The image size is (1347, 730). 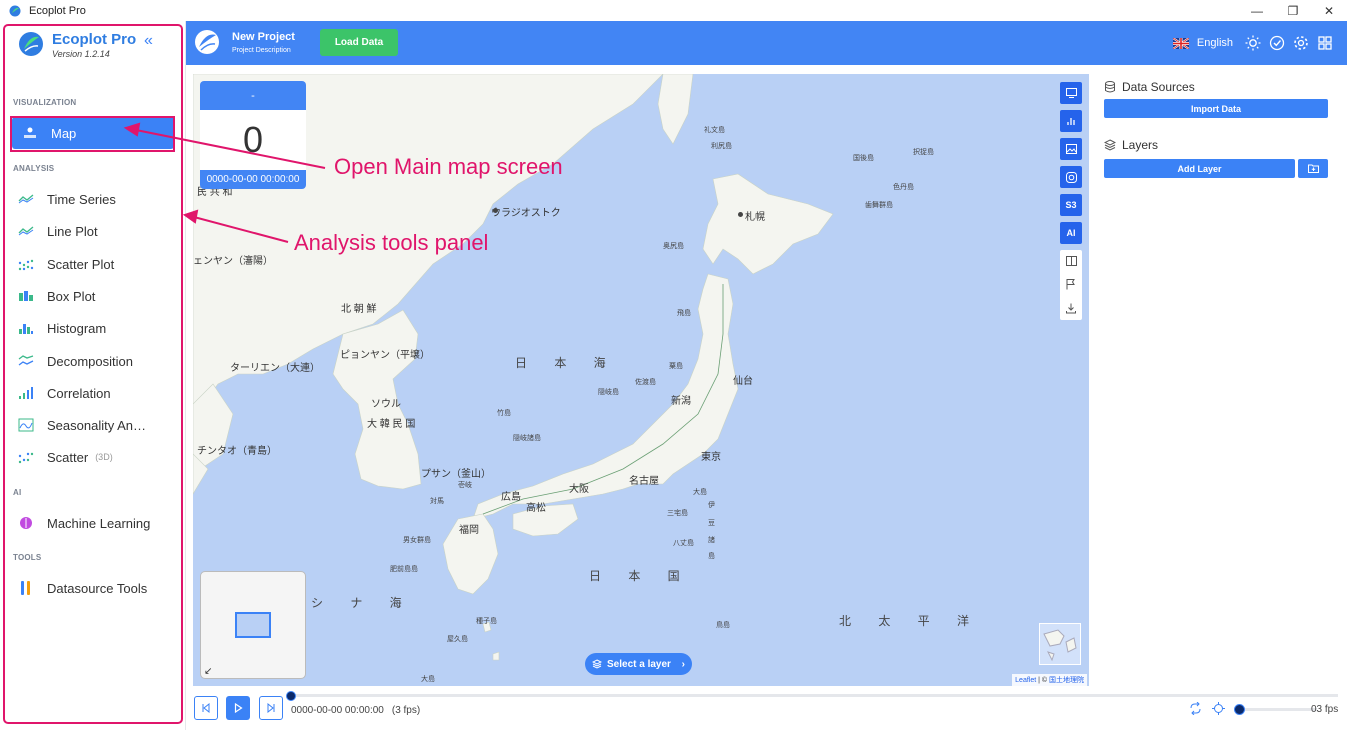 I want to click on annotation-panel-note: Analysis tools panel, so click(x=391, y=242).